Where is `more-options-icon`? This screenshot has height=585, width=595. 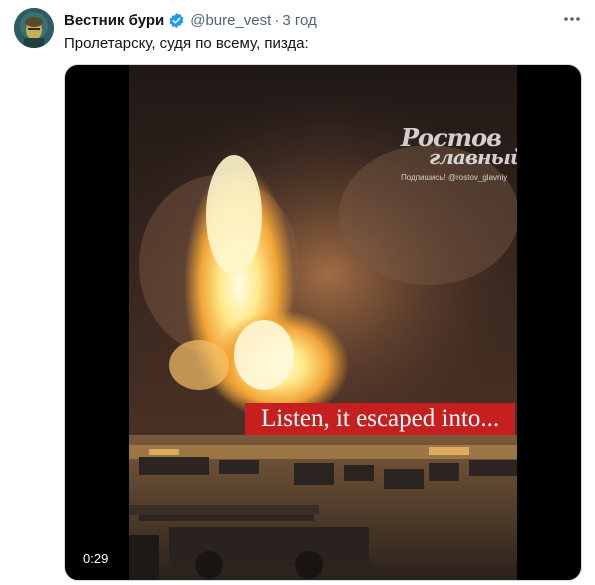 more-options-icon is located at coordinates (572, 19).